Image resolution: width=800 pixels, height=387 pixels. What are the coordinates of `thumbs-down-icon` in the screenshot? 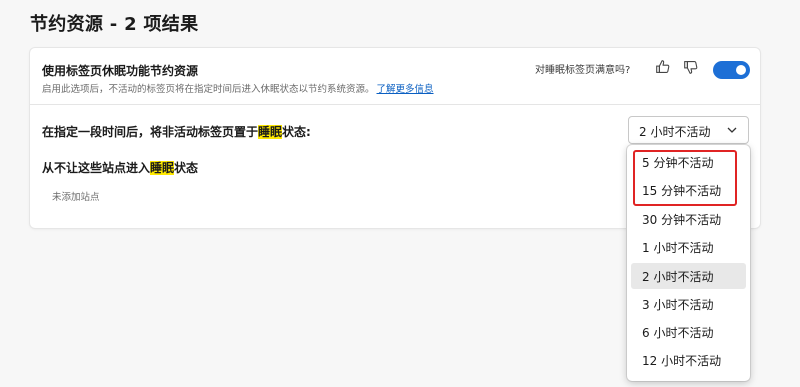 It's located at (691, 67).